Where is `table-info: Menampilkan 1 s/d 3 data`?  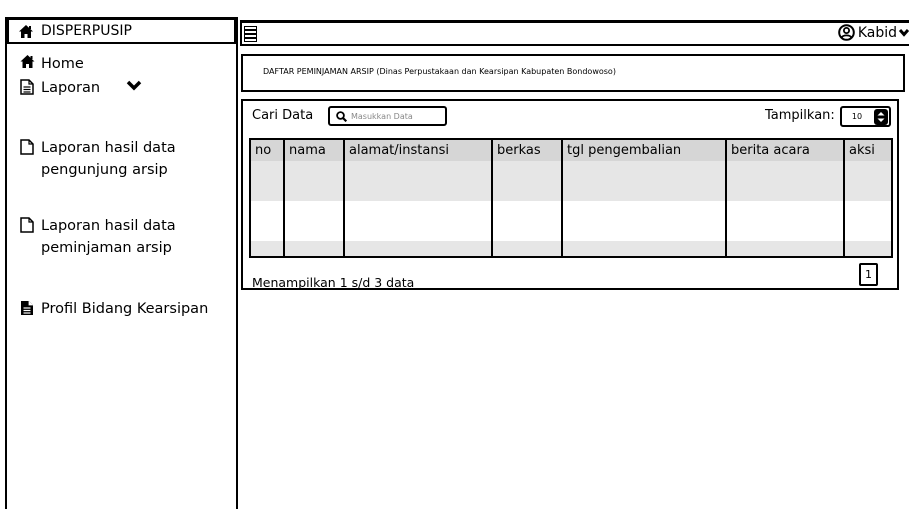
table-info: Menampilkan 1 s/d 3 data is located at coordinates (333, 282).